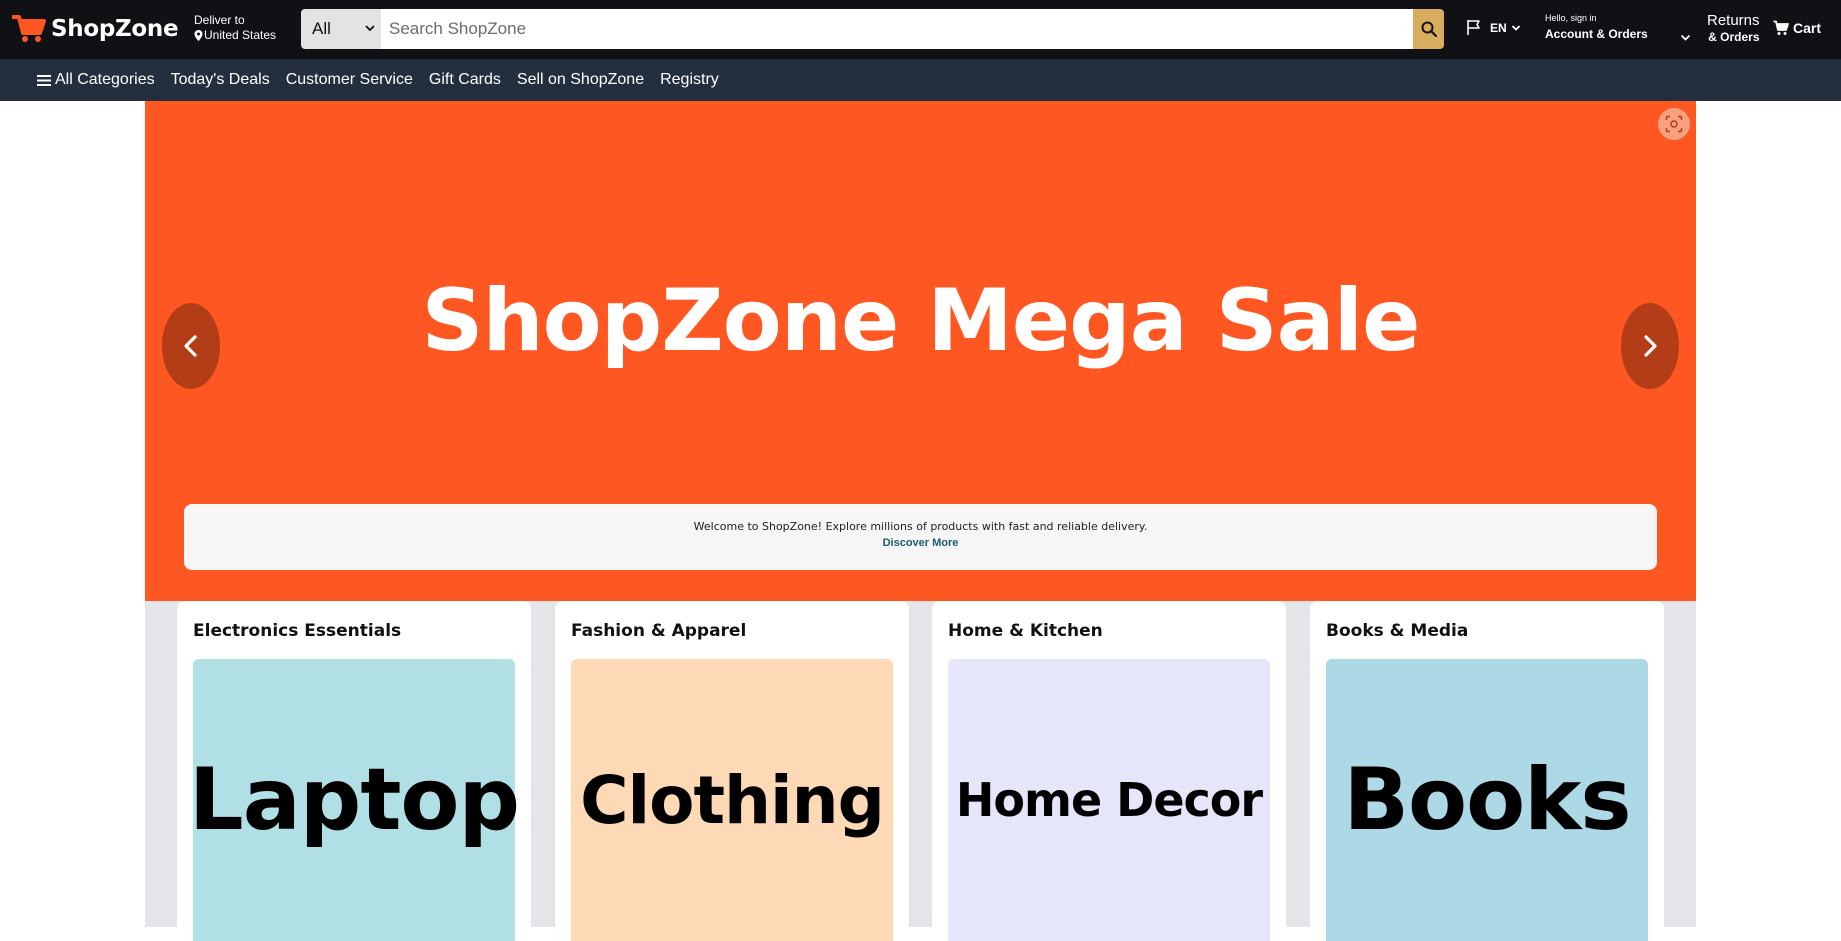 The image size is (1841, 941). I want to click on category-tile: Books, so click(1487, 800).